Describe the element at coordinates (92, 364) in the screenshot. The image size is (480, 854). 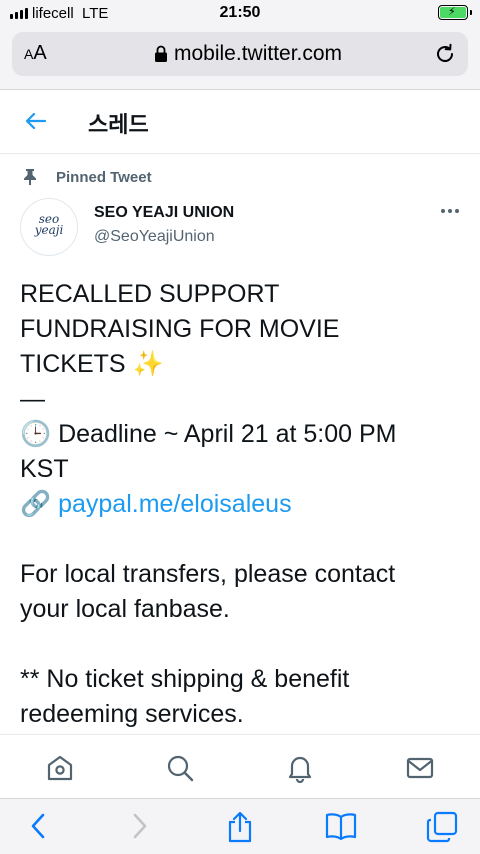
I see `tweet-line: TICKETS ✨` at that location.